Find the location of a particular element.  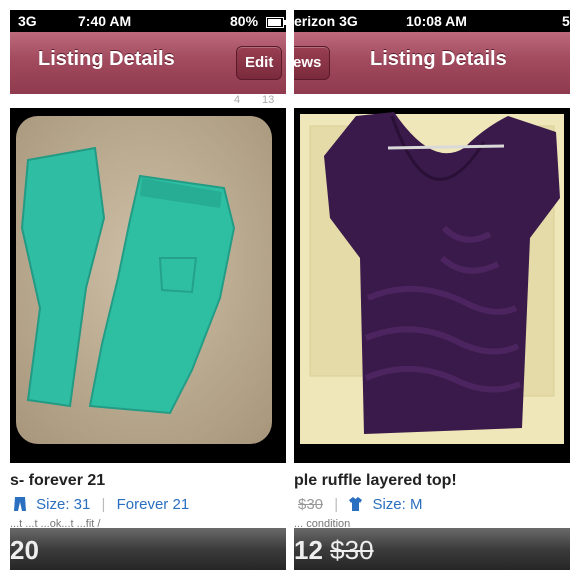

nav-bar: Listing Details Edit is located at coordinates (148, 63).